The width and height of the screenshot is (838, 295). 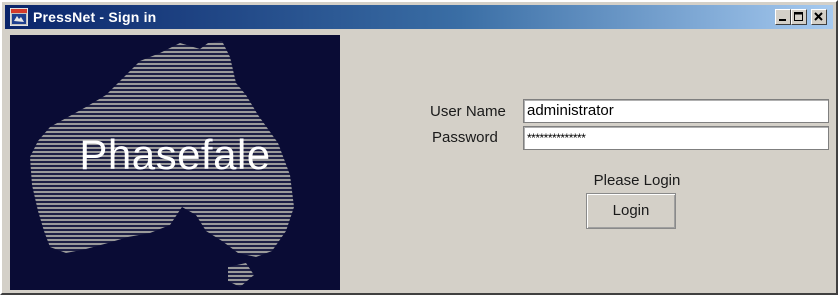 What do you see at coordinates (19, 17) in the screenshot?
I see `app-icon` at bounding box center [19, 17].